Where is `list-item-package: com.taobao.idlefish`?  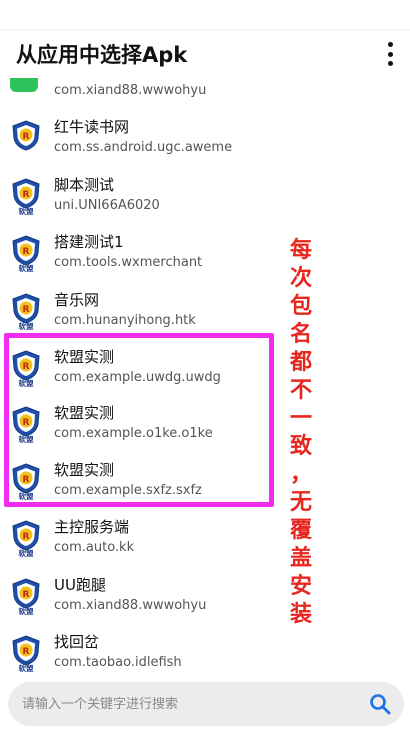 list-item-package: com.taobao.idlefish is located at coordinates (118, 662).